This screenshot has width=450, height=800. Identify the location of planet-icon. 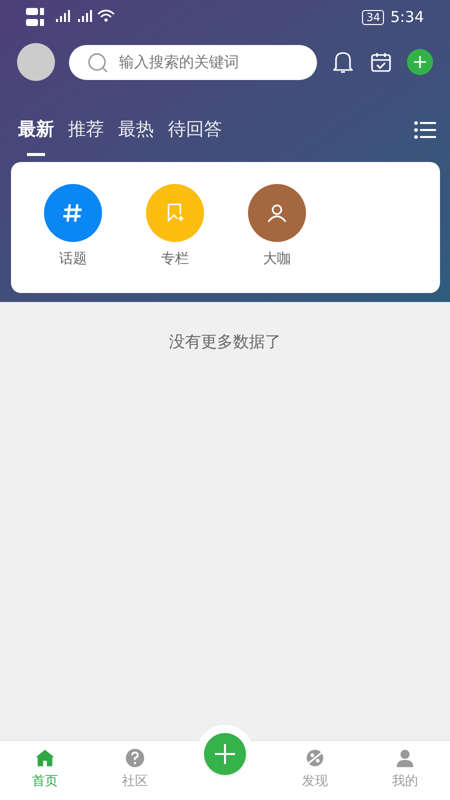
(315, 758).